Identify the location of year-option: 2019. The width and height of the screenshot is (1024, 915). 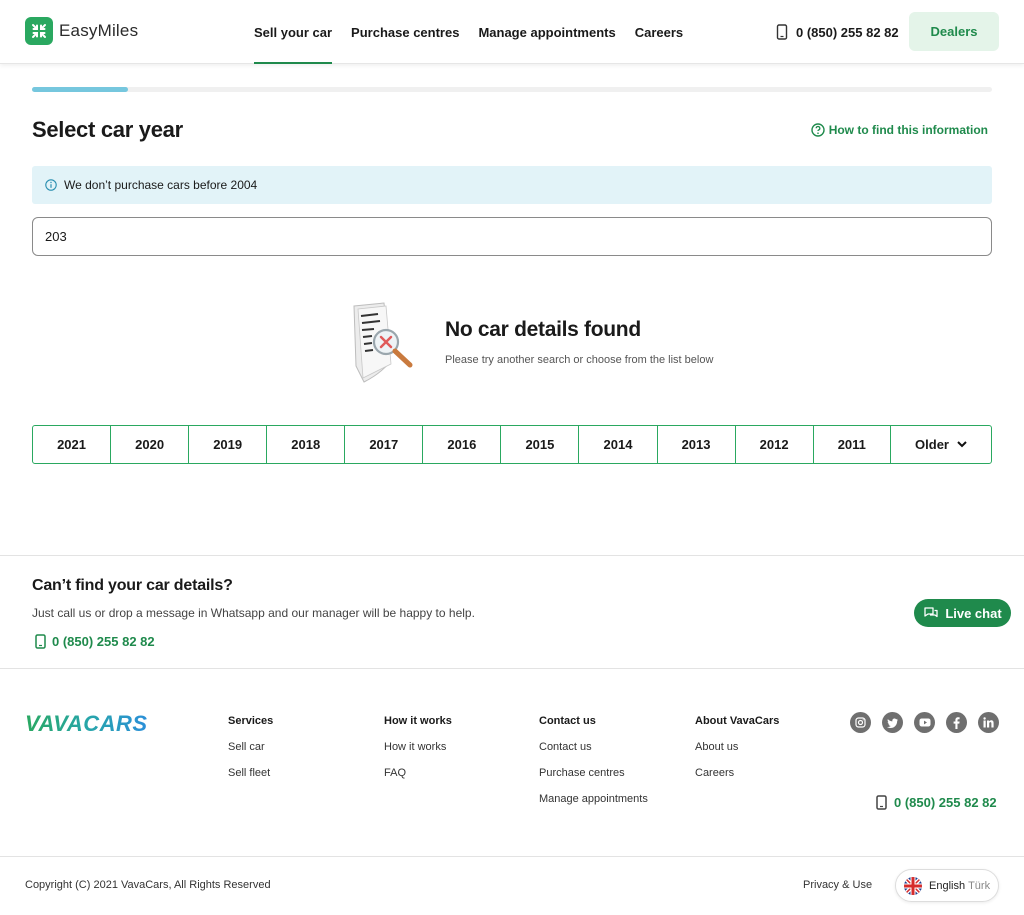
(228, 444).